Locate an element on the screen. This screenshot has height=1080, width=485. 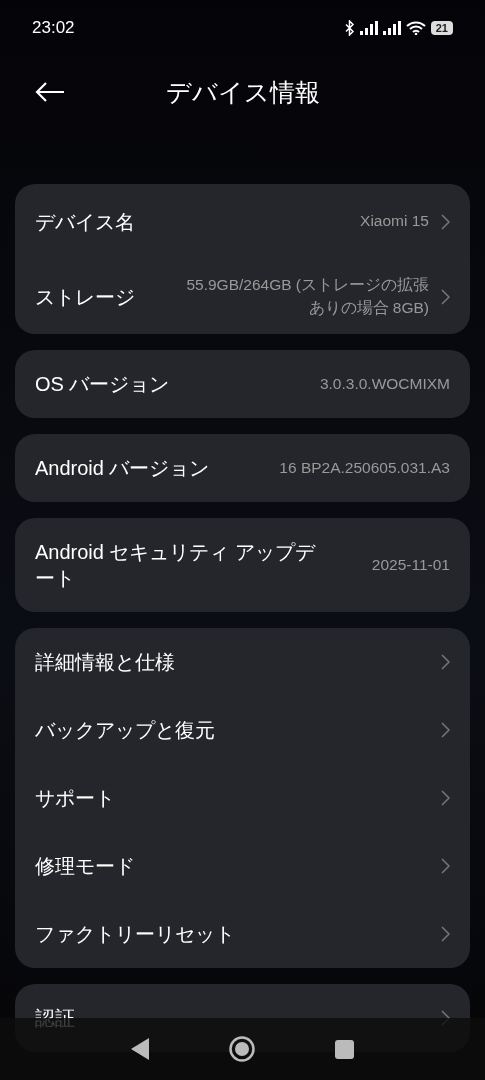
row-label: Android バージョン is located at coordinates (122, 468).